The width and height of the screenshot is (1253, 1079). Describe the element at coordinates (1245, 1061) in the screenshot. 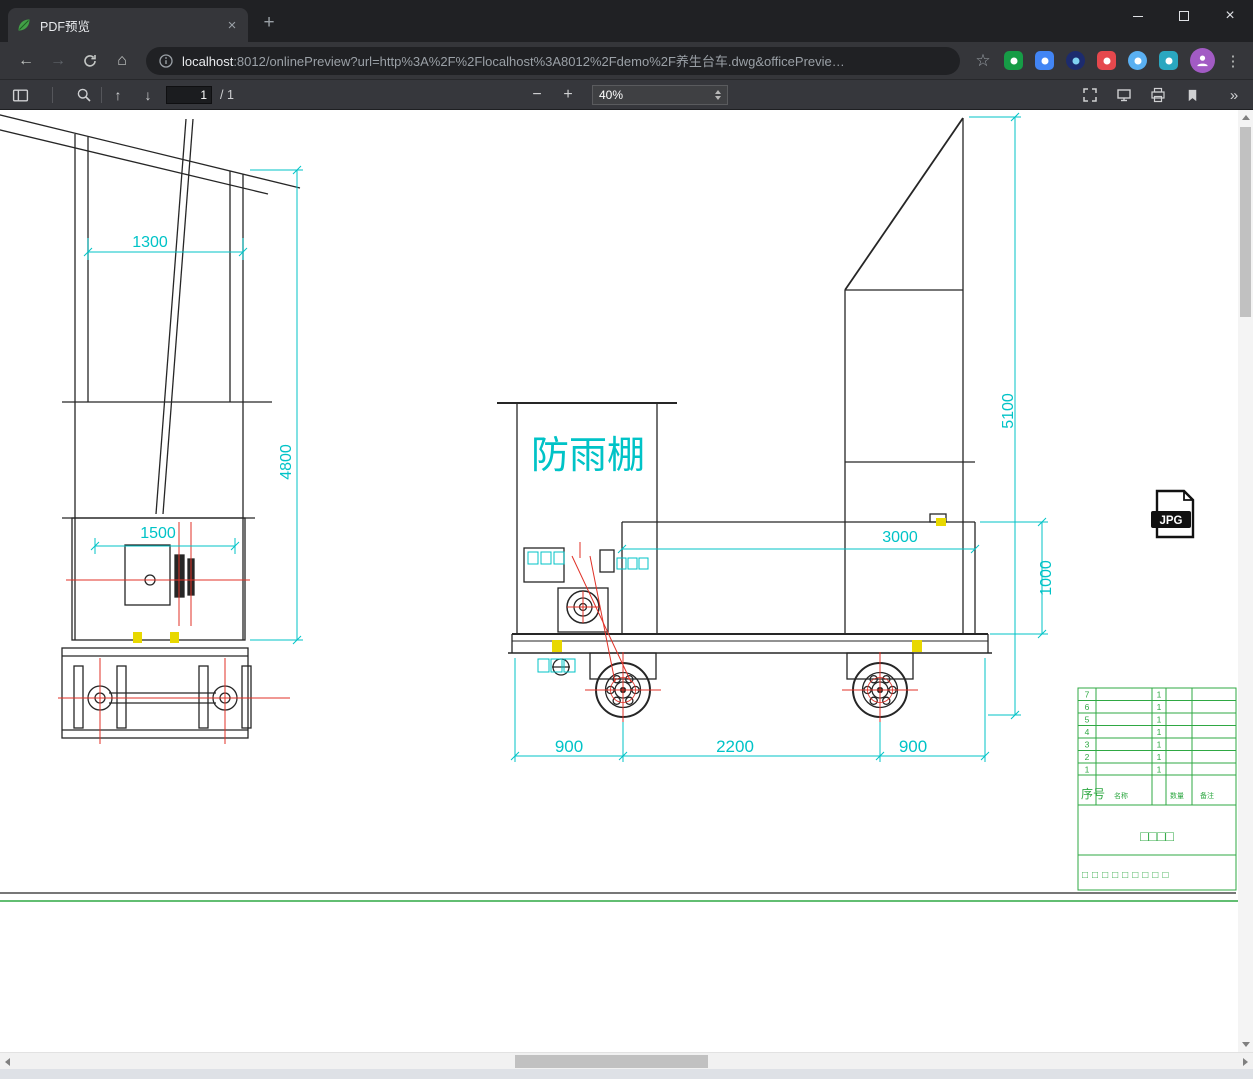

I see `scroll-right-button` at that location.